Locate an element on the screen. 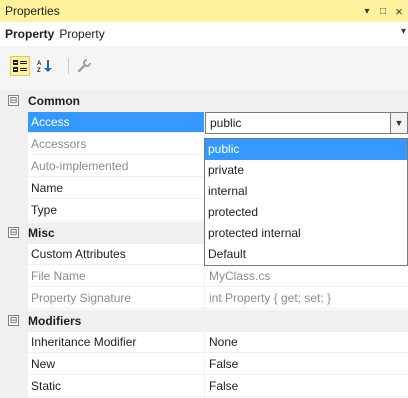 This screenshot has height=398, width=408. property-name: File Name is located at coordinates (116, 276).